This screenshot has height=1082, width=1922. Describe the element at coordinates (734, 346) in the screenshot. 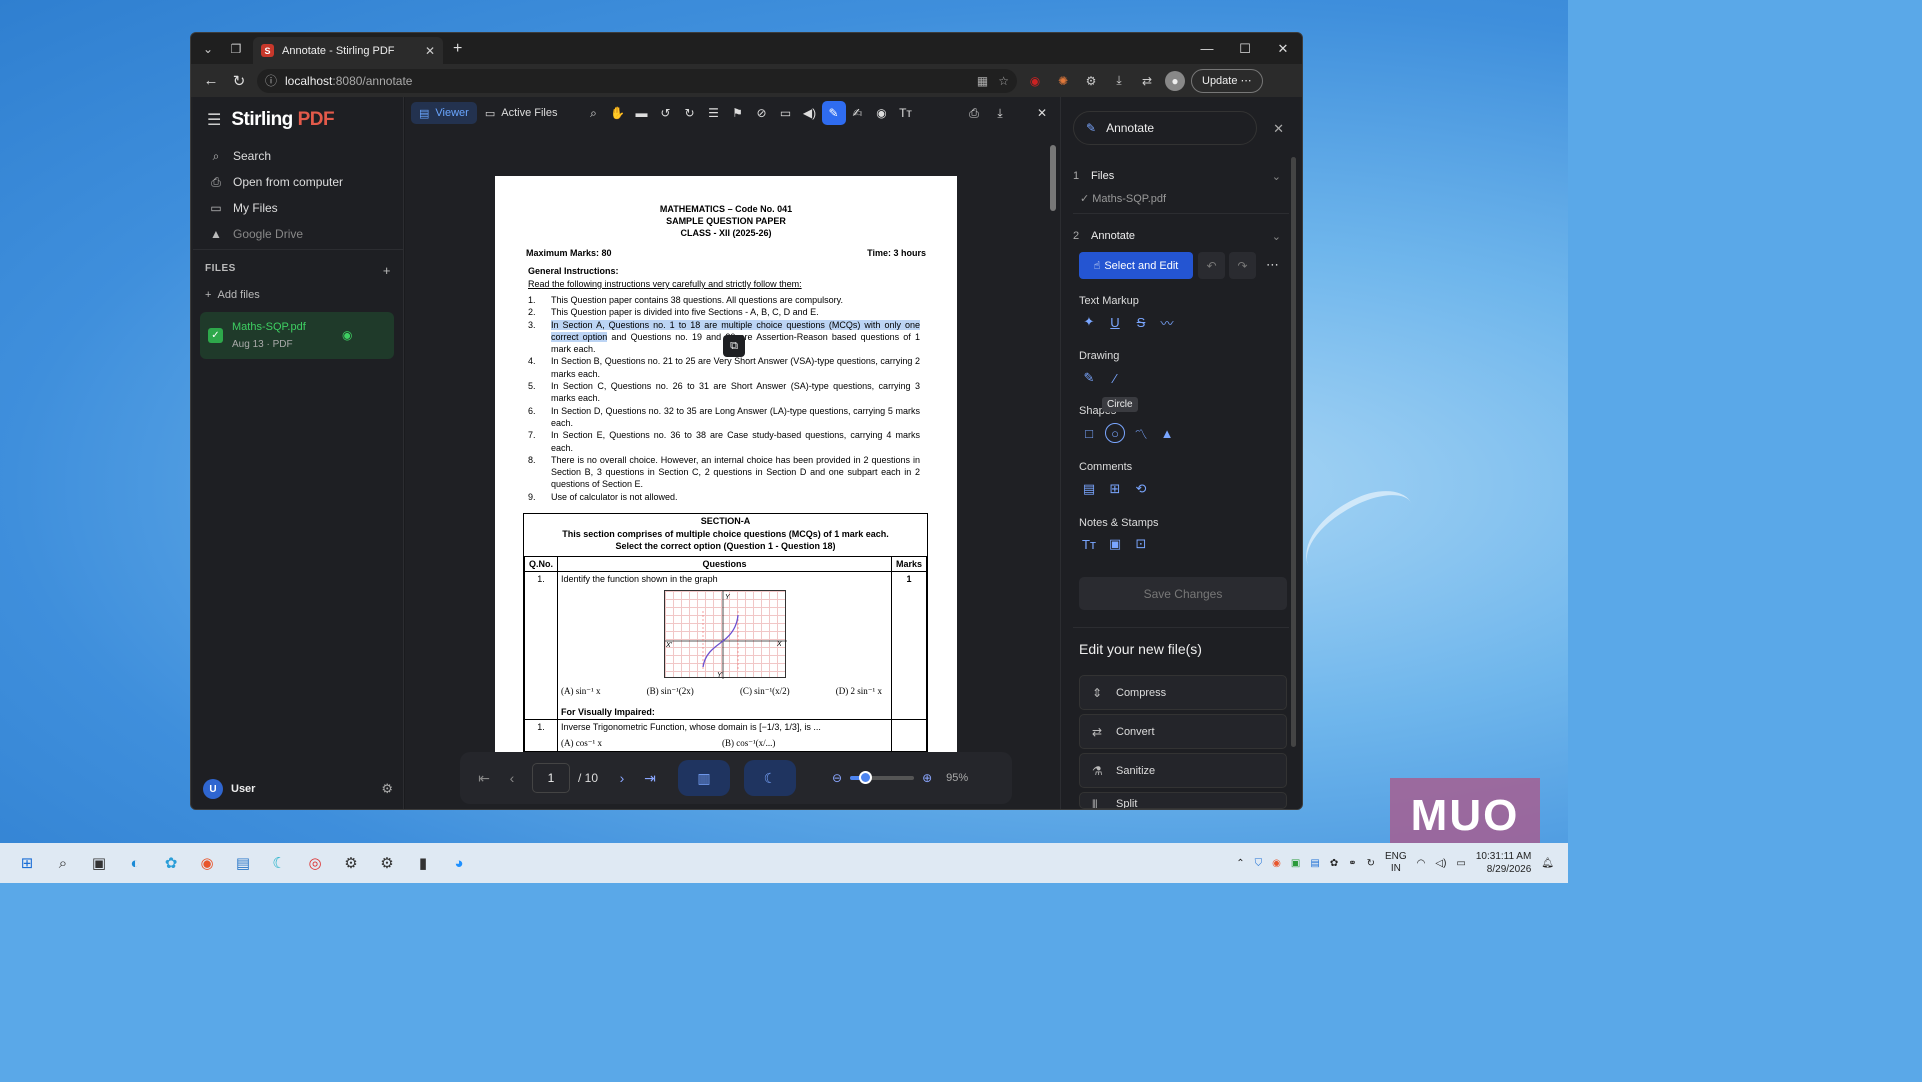

I see `copy-icon: ⧉` at that location.